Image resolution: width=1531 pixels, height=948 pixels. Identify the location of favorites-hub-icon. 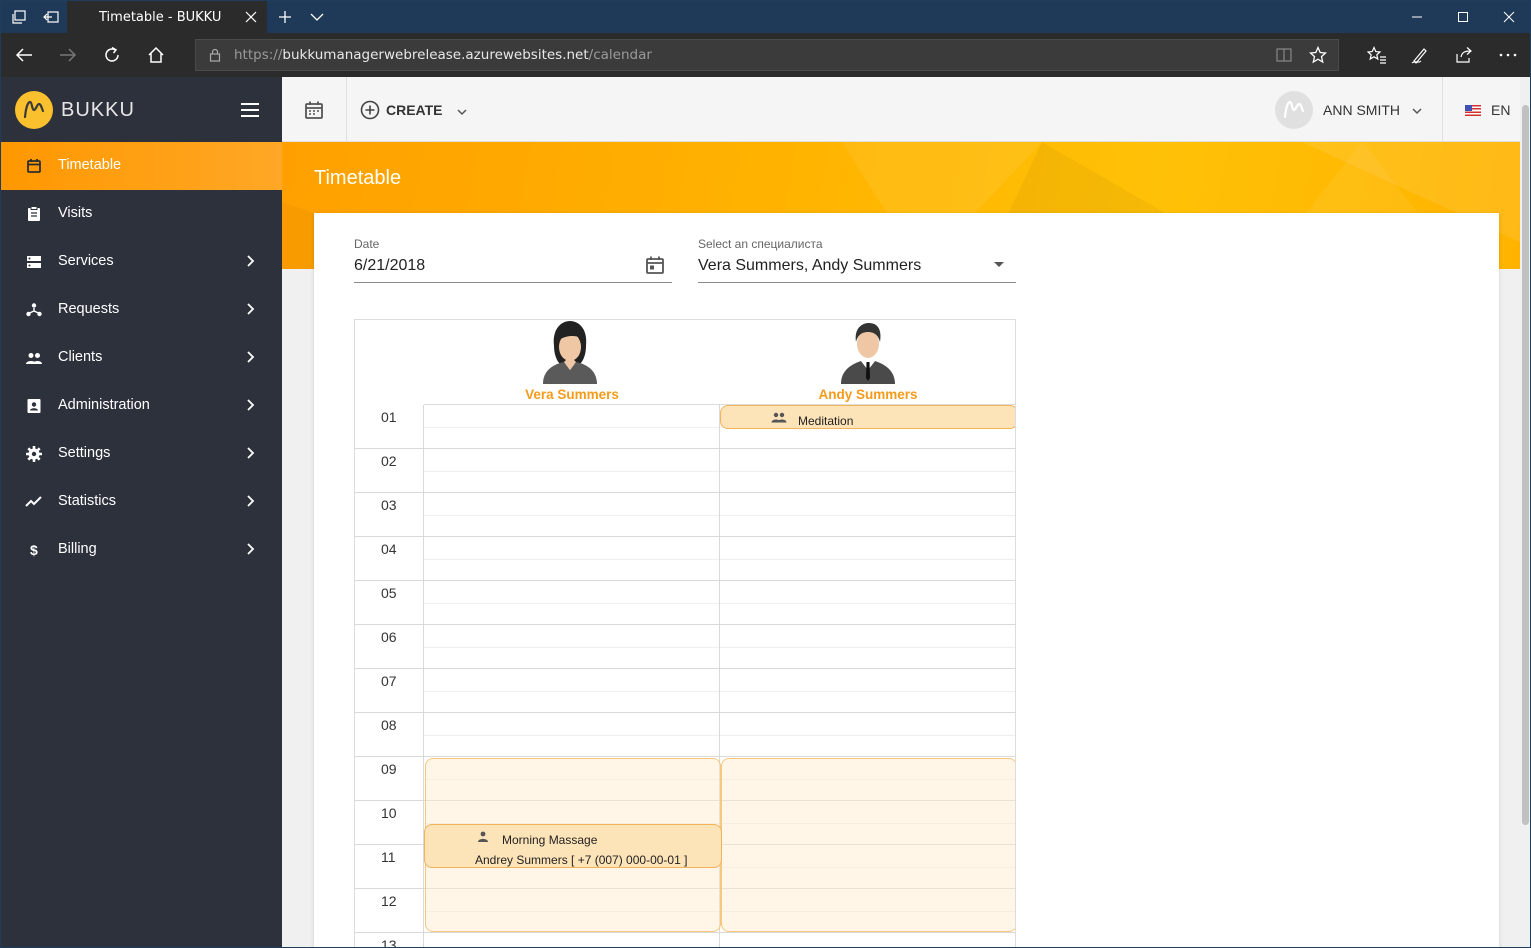
(1377, 55).